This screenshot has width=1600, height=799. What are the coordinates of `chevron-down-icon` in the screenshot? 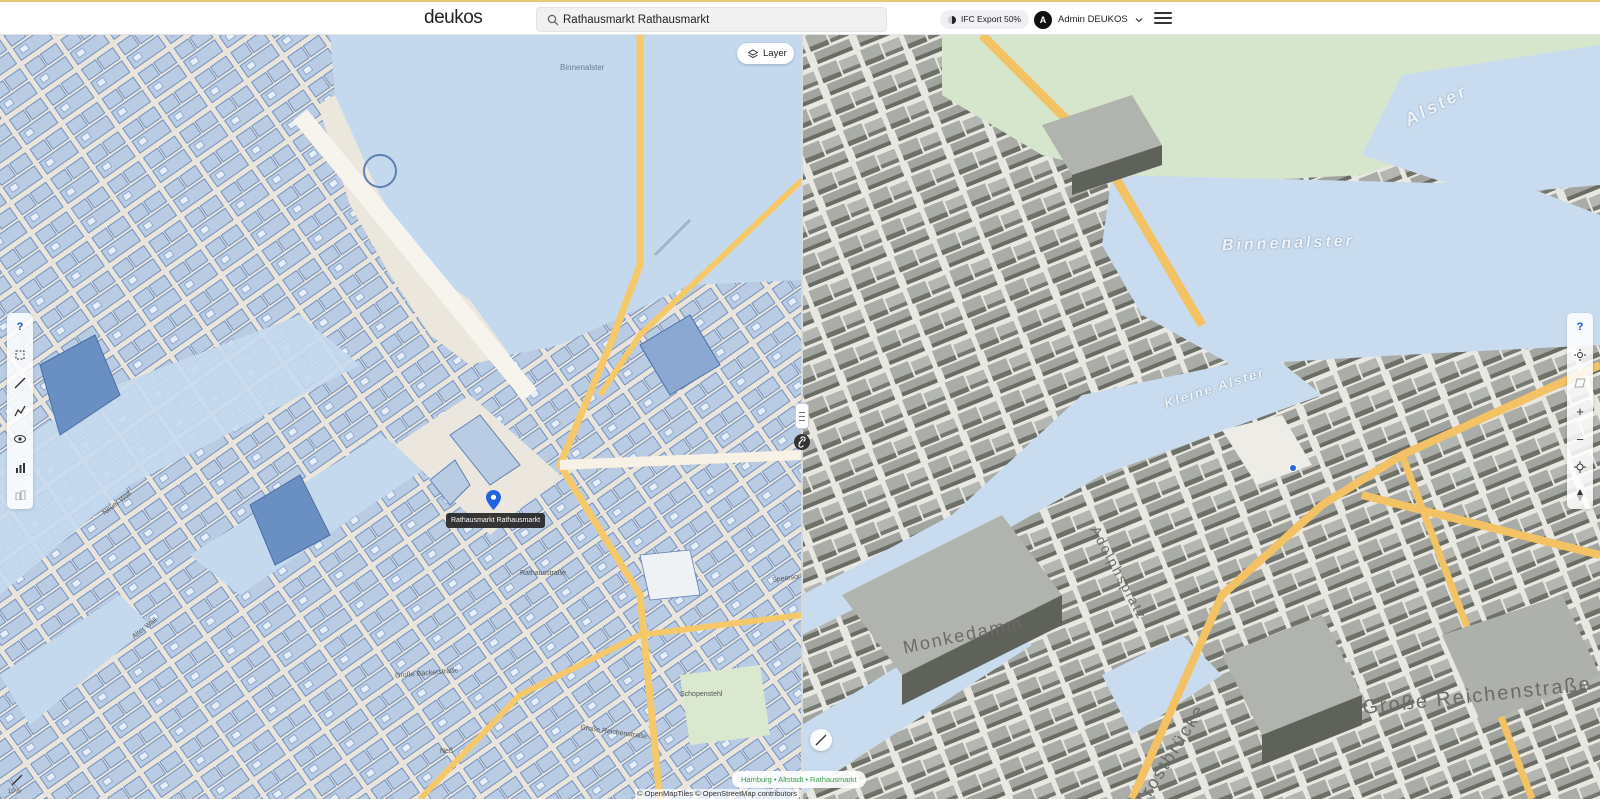 It's located at (1139, 19).